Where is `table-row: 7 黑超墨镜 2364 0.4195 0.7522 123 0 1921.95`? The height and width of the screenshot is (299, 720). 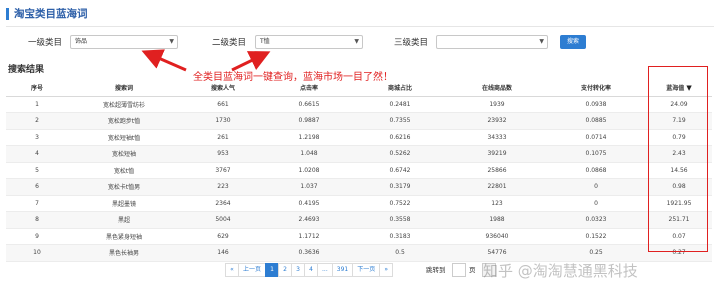
table-row: 7 黑超墨镜 2364 0.4195 0.7522 123 0 1921.95 is located at coordinates (359, 203).